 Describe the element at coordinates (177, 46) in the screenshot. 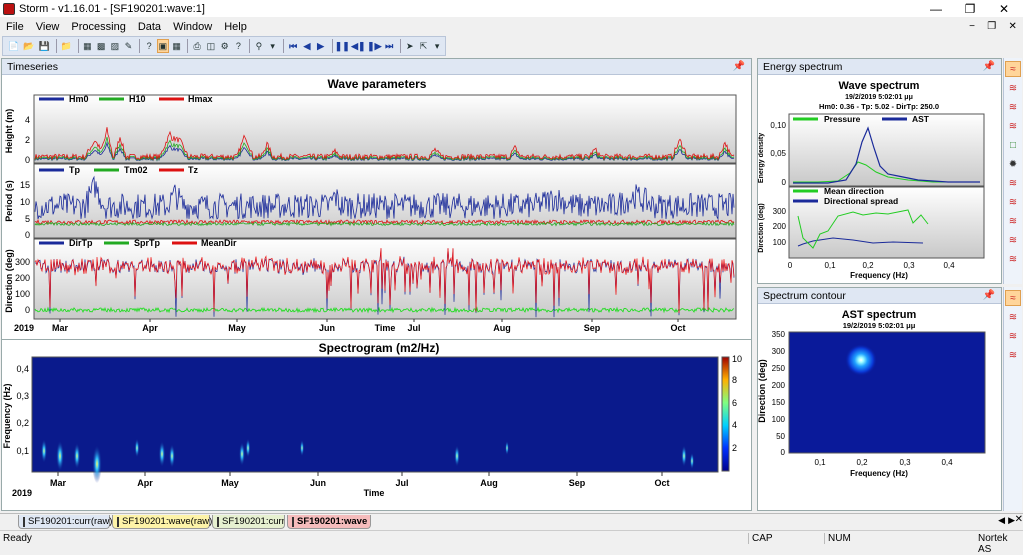

I see `tile-icon: ▦` at that location.